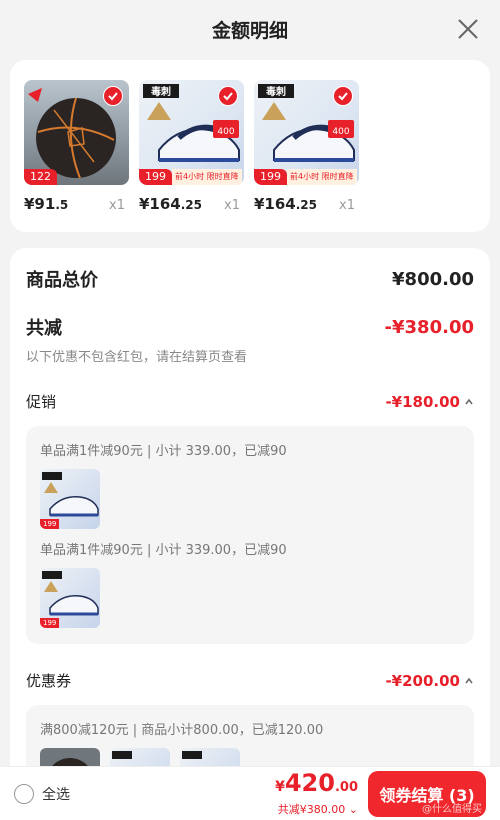  Describe the element at coordinates (250, 279) in the screenshot. I see `total-row: 商品总价 ¥800.00` at that location.